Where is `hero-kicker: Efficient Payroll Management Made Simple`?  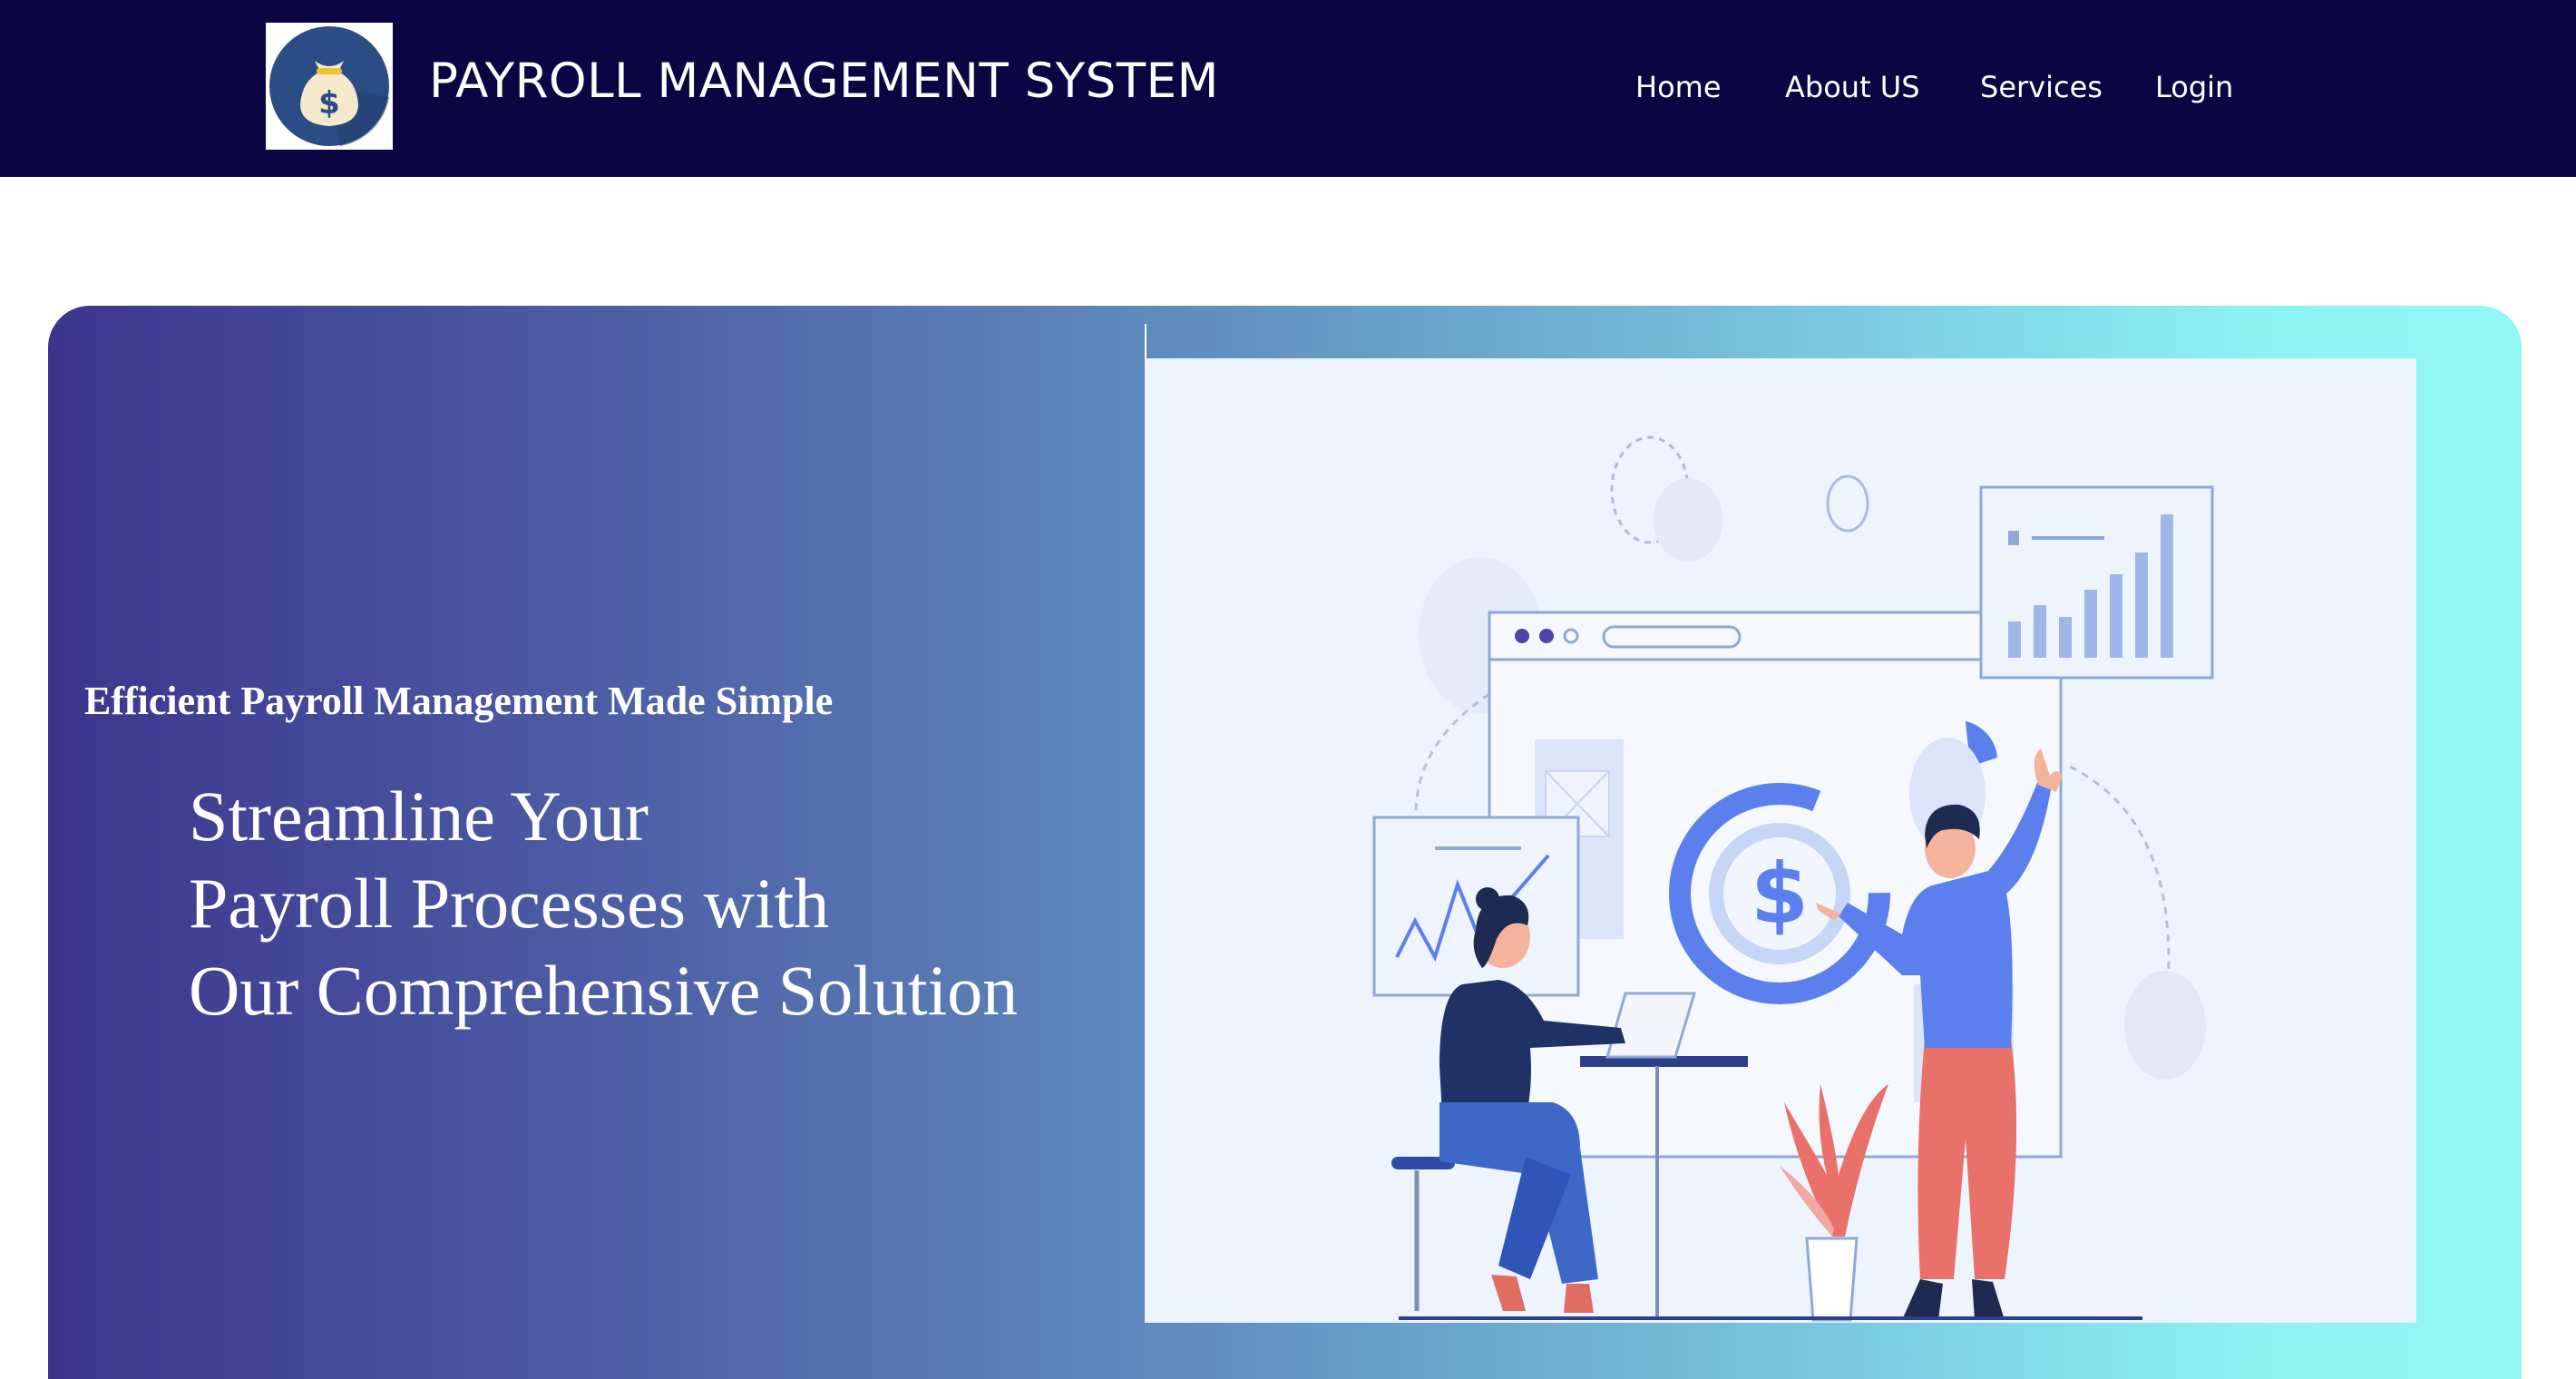
hero-kicker: Efficient Payroll Management Made Simple is located at coordinates (459, 701).